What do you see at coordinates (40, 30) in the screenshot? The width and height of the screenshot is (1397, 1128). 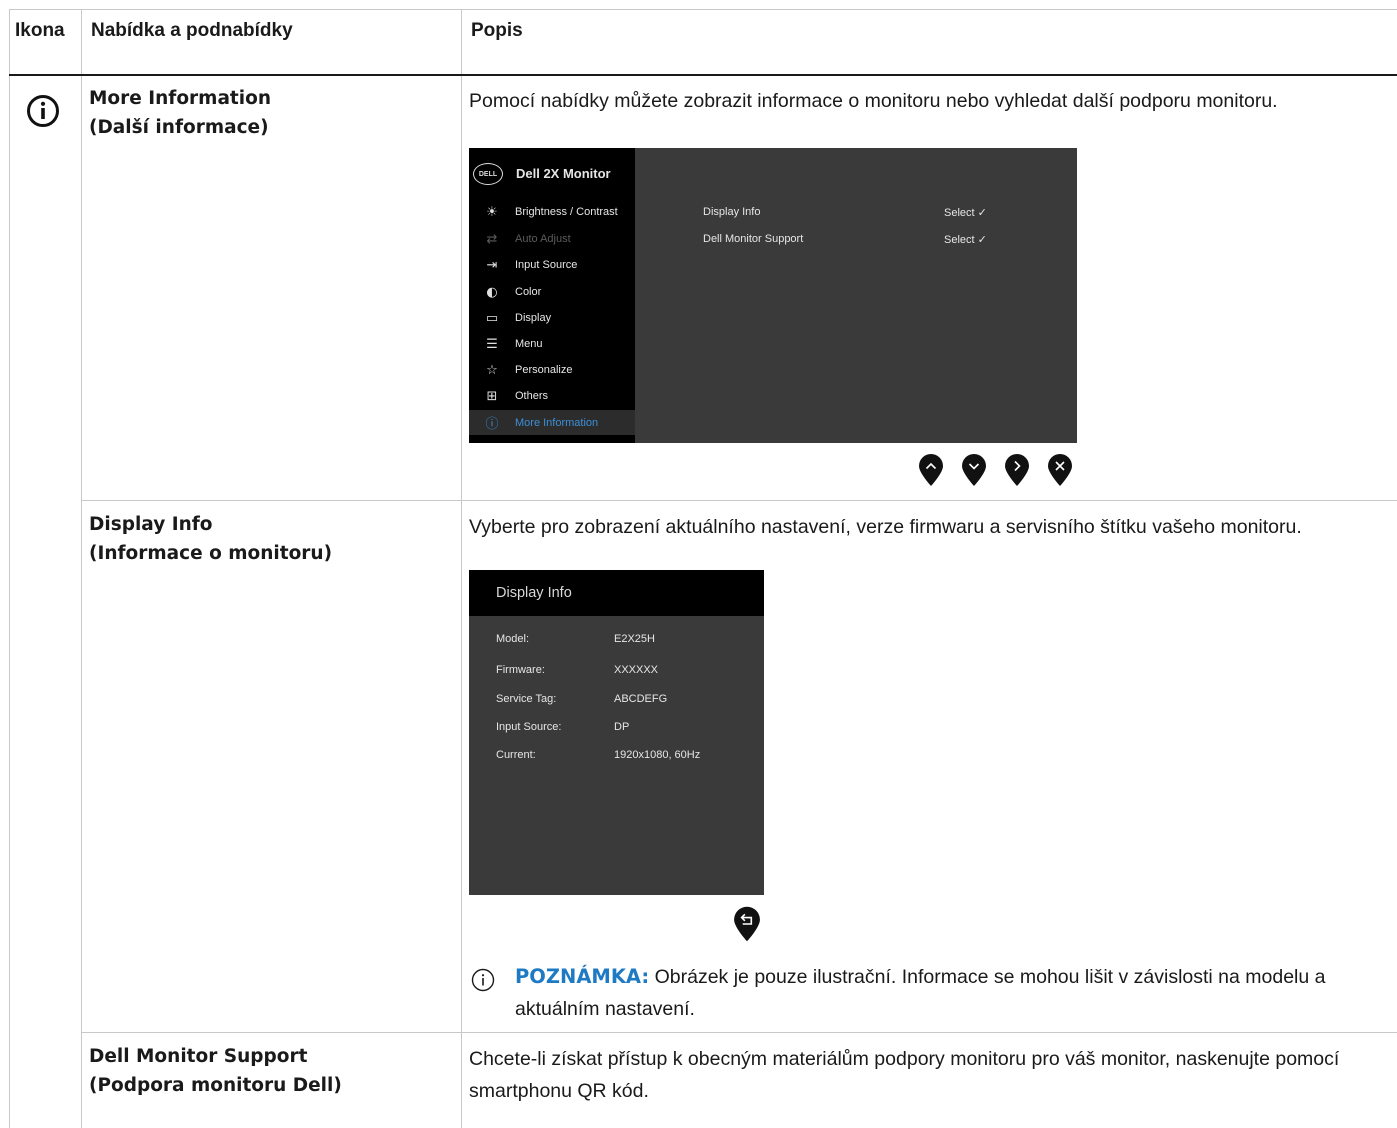 I see `header-icon-column: Ikona` at bounding box center [40, 30].